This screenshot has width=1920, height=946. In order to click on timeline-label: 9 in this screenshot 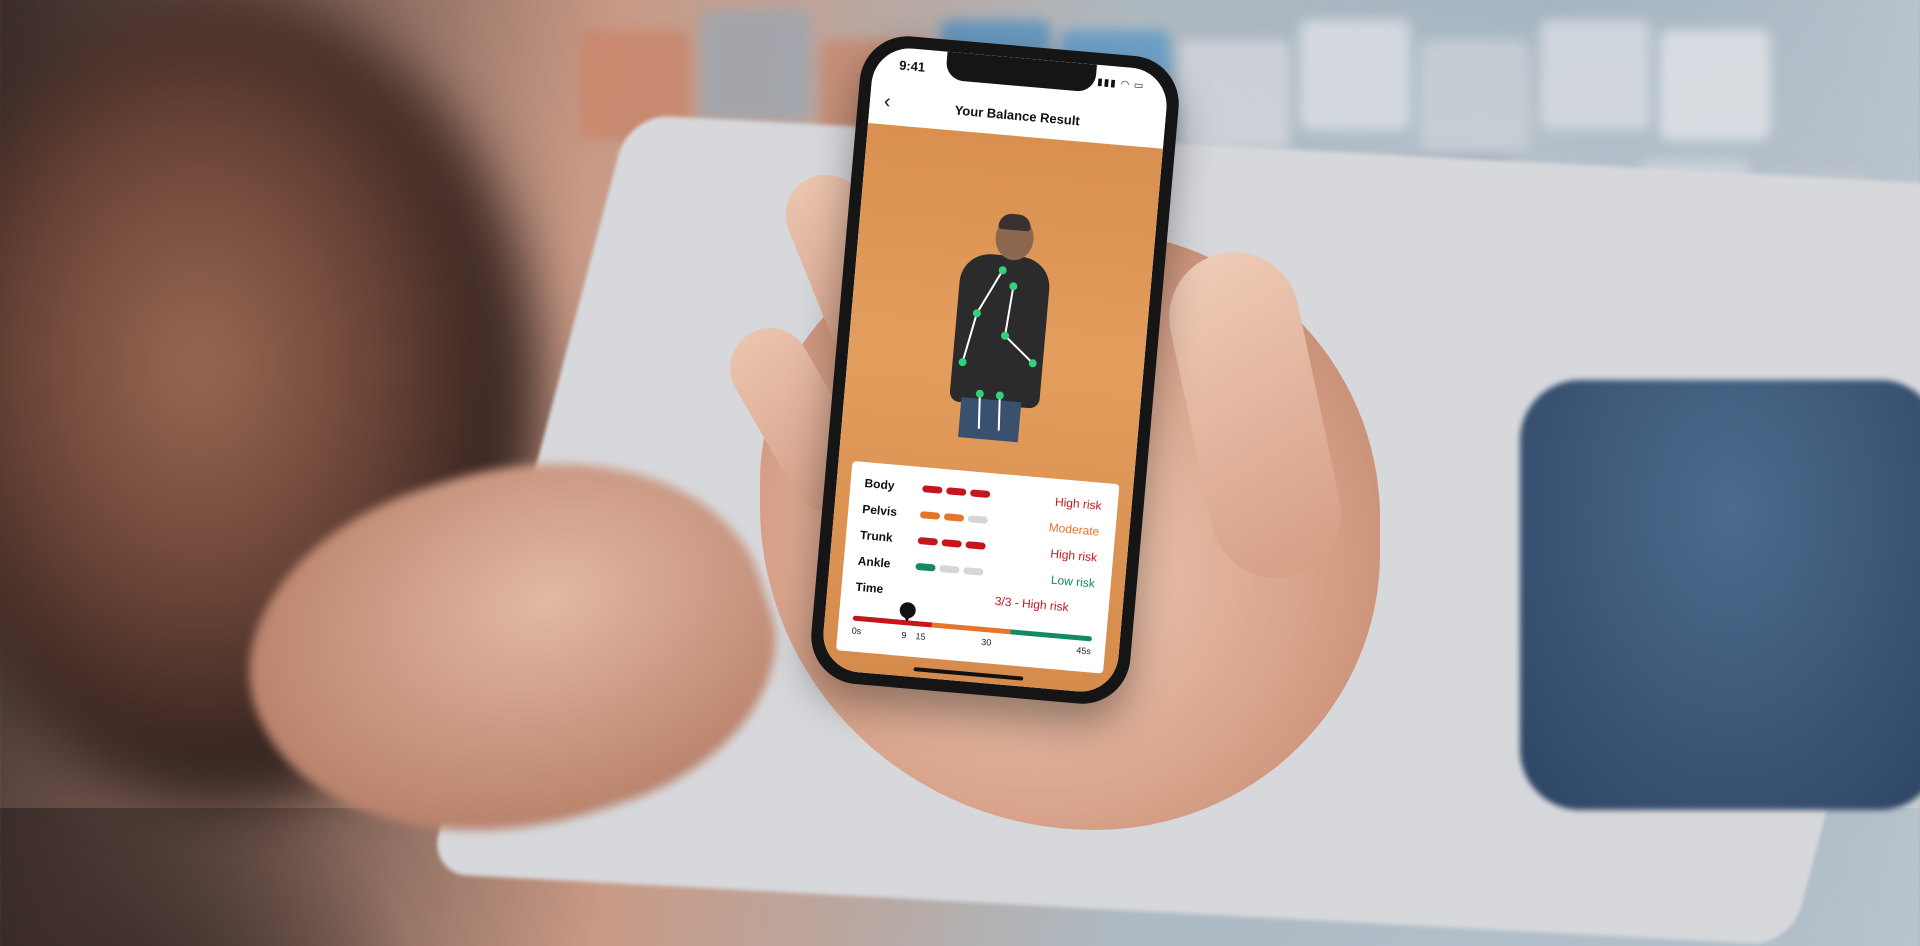, I will do `click(904, 635)`.